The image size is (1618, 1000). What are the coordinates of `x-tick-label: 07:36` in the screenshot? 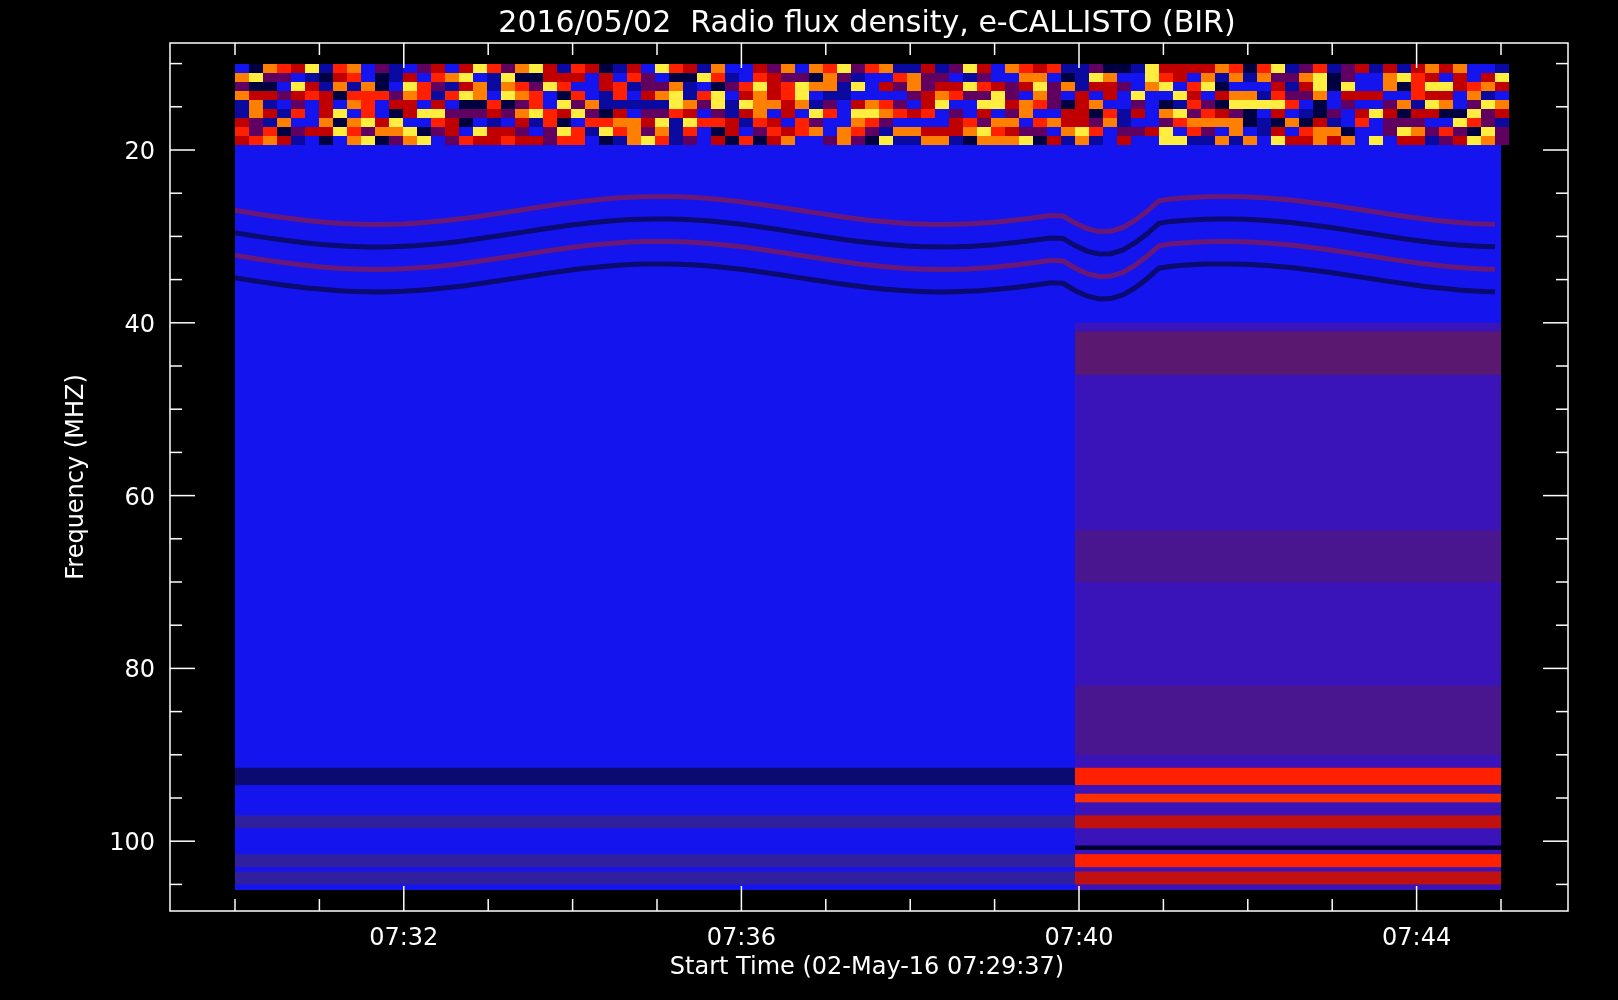 It's located at (741, 937).